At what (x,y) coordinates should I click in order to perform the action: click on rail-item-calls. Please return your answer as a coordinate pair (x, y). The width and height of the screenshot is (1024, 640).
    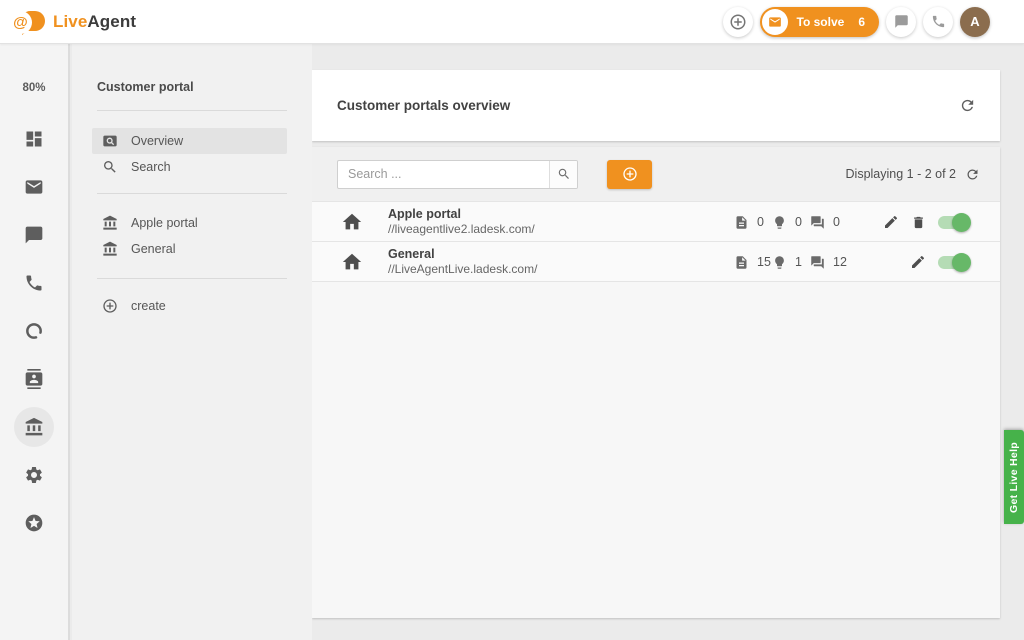
    Looking at the image, I should click on (34, 283).